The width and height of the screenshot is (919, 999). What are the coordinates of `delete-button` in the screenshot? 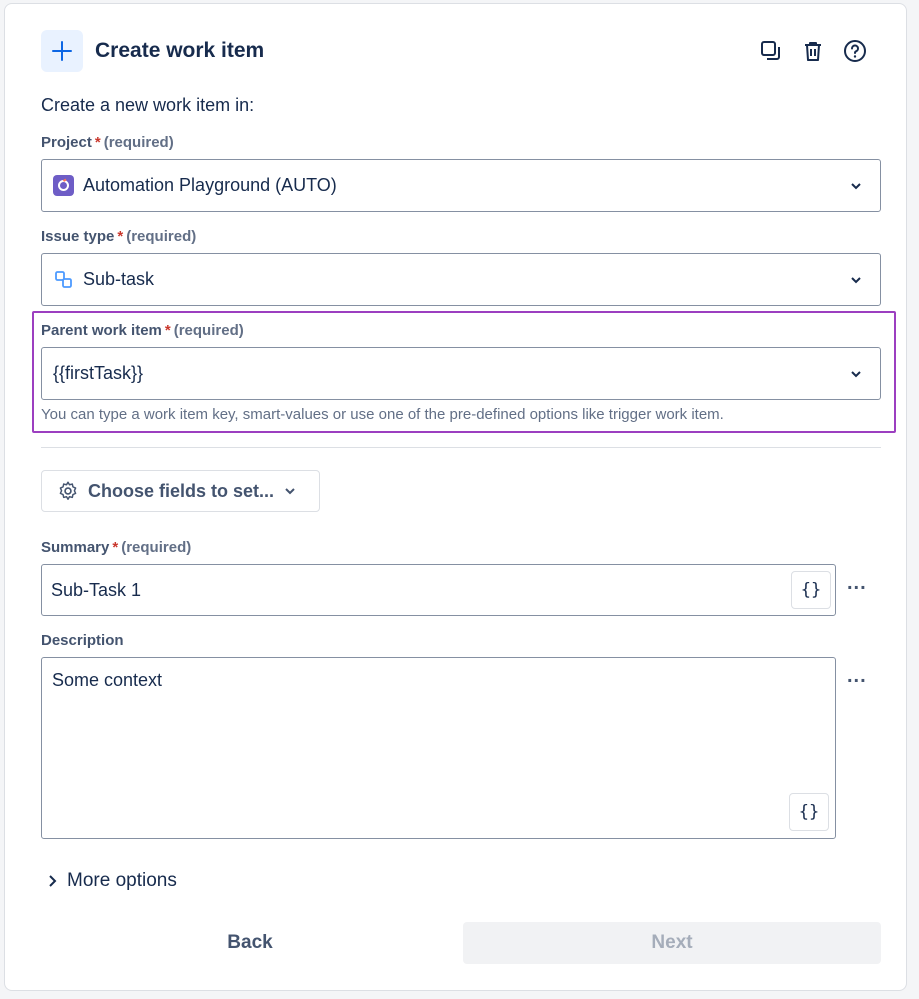 It's located at (813, 51).